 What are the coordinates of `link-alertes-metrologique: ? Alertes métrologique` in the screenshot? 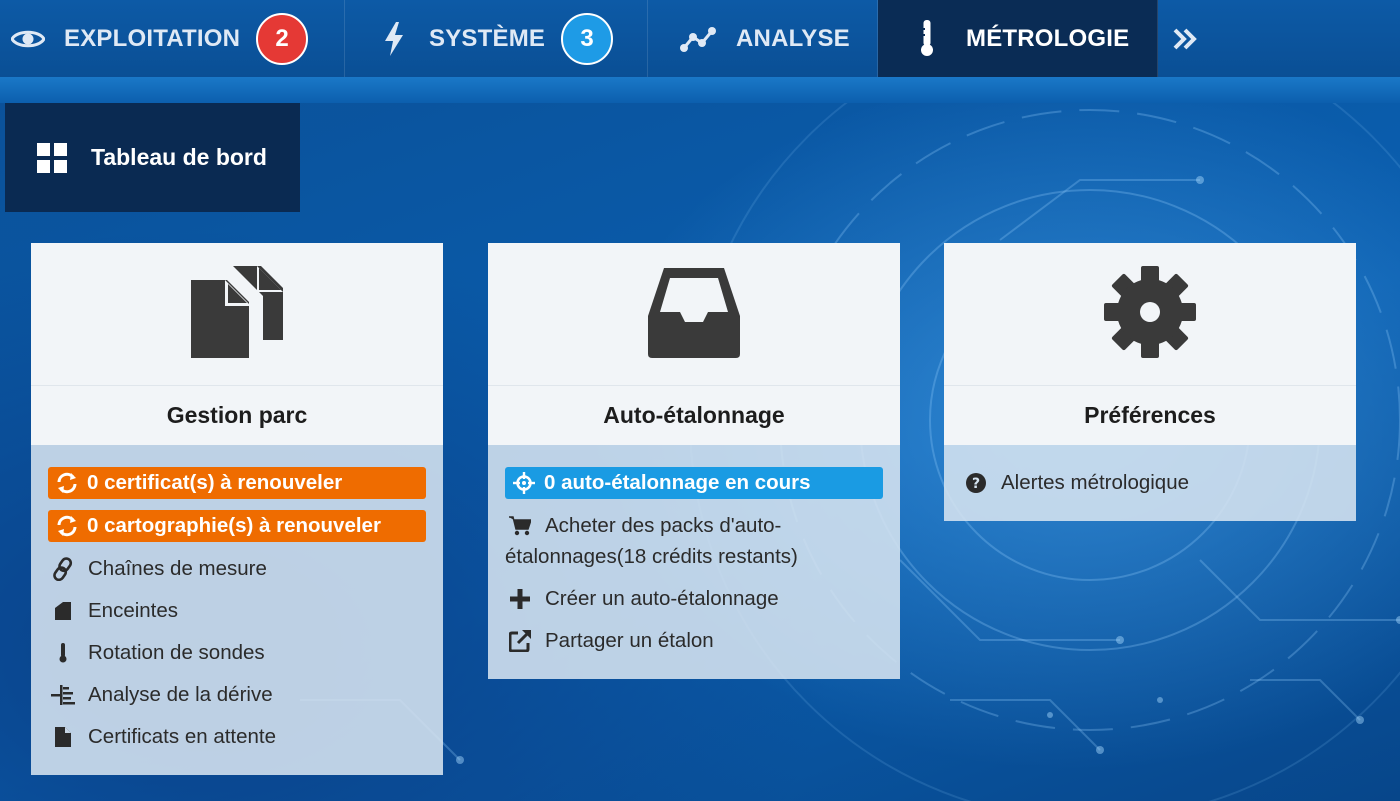 It's located at (1150, 482).